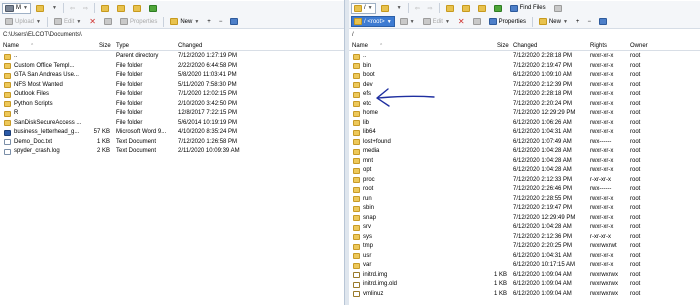 The width and height of the screenshot is (700, 305). Describe the element at coordinates (524, 133) in the screenshot. I see `file-row: lib64 6/12/2020 1:04:31 AM rwxr-xr-x root` at that location.